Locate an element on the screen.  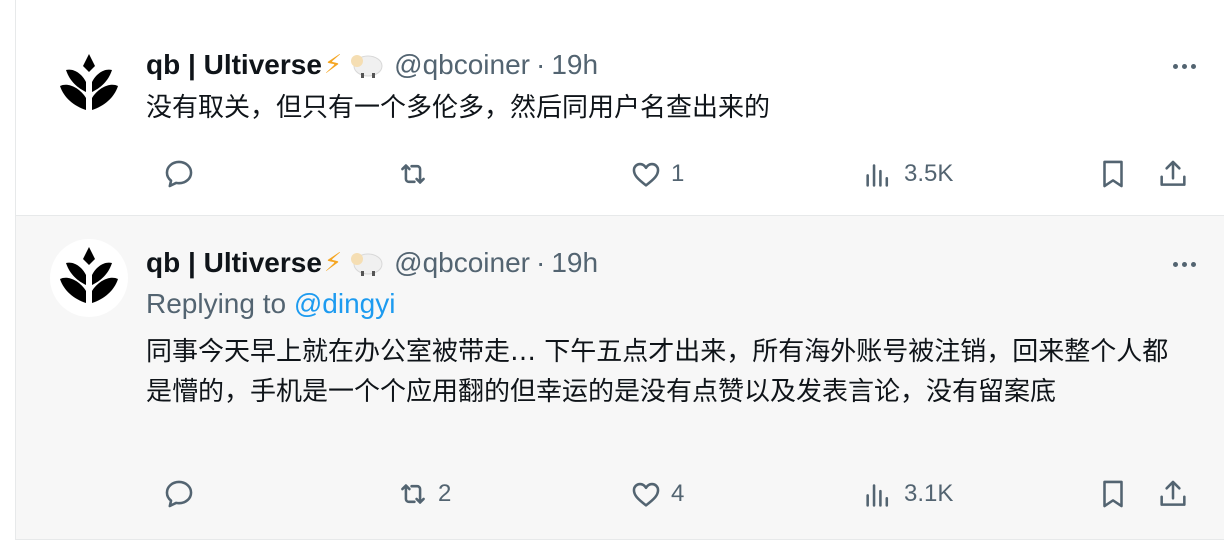
retweet-button is located at coordinates (417, 174).